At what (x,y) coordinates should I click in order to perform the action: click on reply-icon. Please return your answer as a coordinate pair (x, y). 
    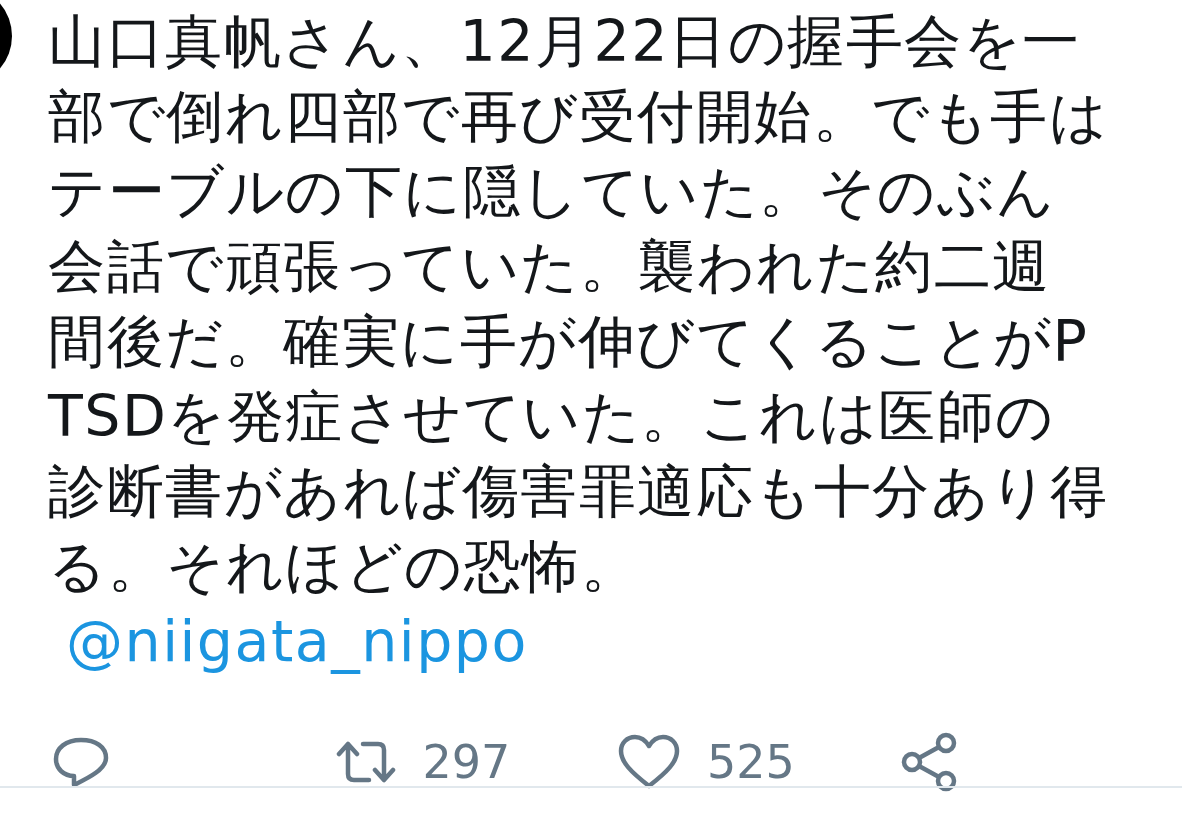
    Looking at the image, I should click on (81, 762).